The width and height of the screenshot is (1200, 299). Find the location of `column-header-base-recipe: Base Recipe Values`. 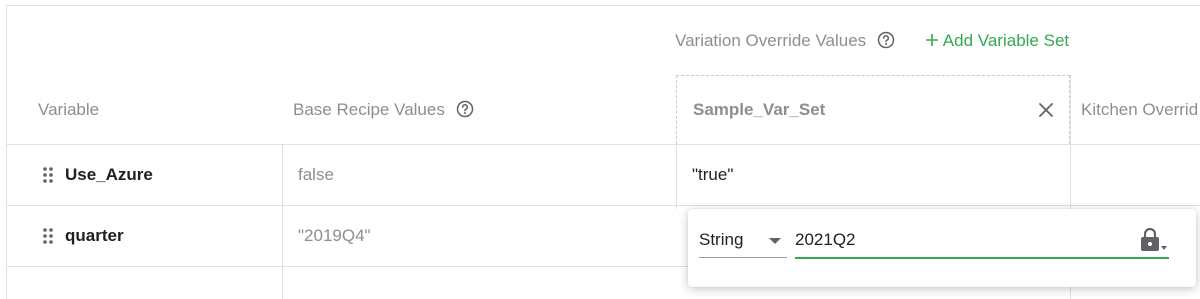

column-header-base-recipe: Base Recipe Values is located at coordinates (383, 110).